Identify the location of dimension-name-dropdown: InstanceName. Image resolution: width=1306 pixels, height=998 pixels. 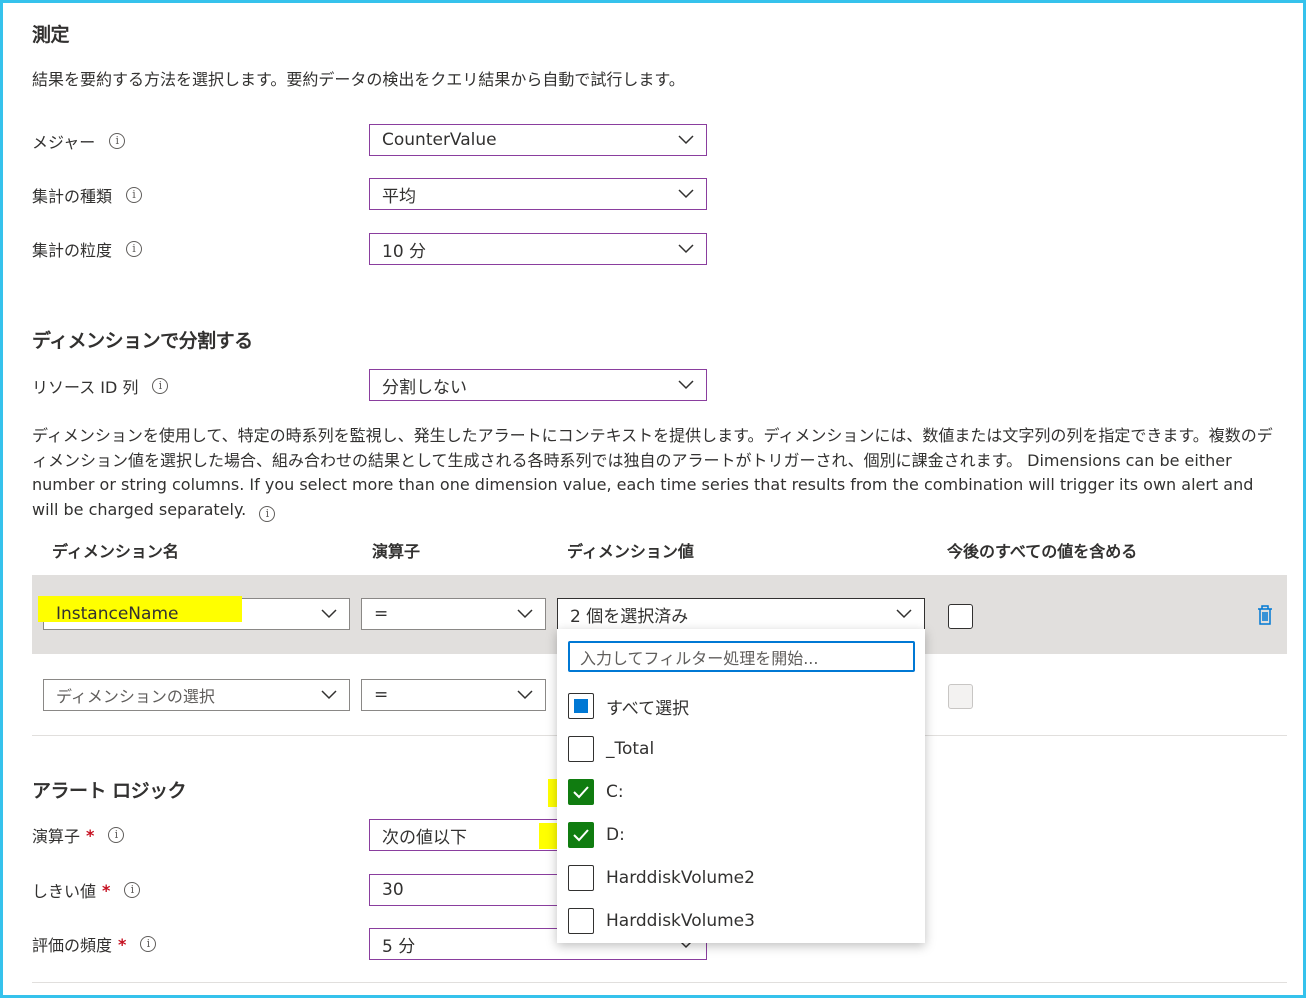
(194, 613).